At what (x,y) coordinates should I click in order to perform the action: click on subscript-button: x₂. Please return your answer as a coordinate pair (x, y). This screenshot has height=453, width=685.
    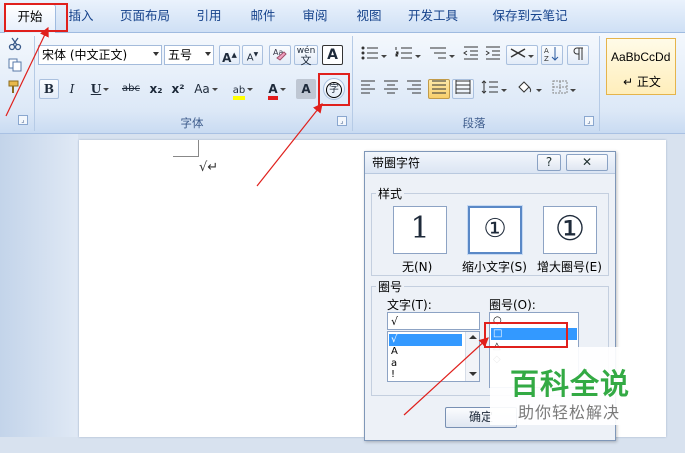
    Looking at the image, I should click on (156, 89).